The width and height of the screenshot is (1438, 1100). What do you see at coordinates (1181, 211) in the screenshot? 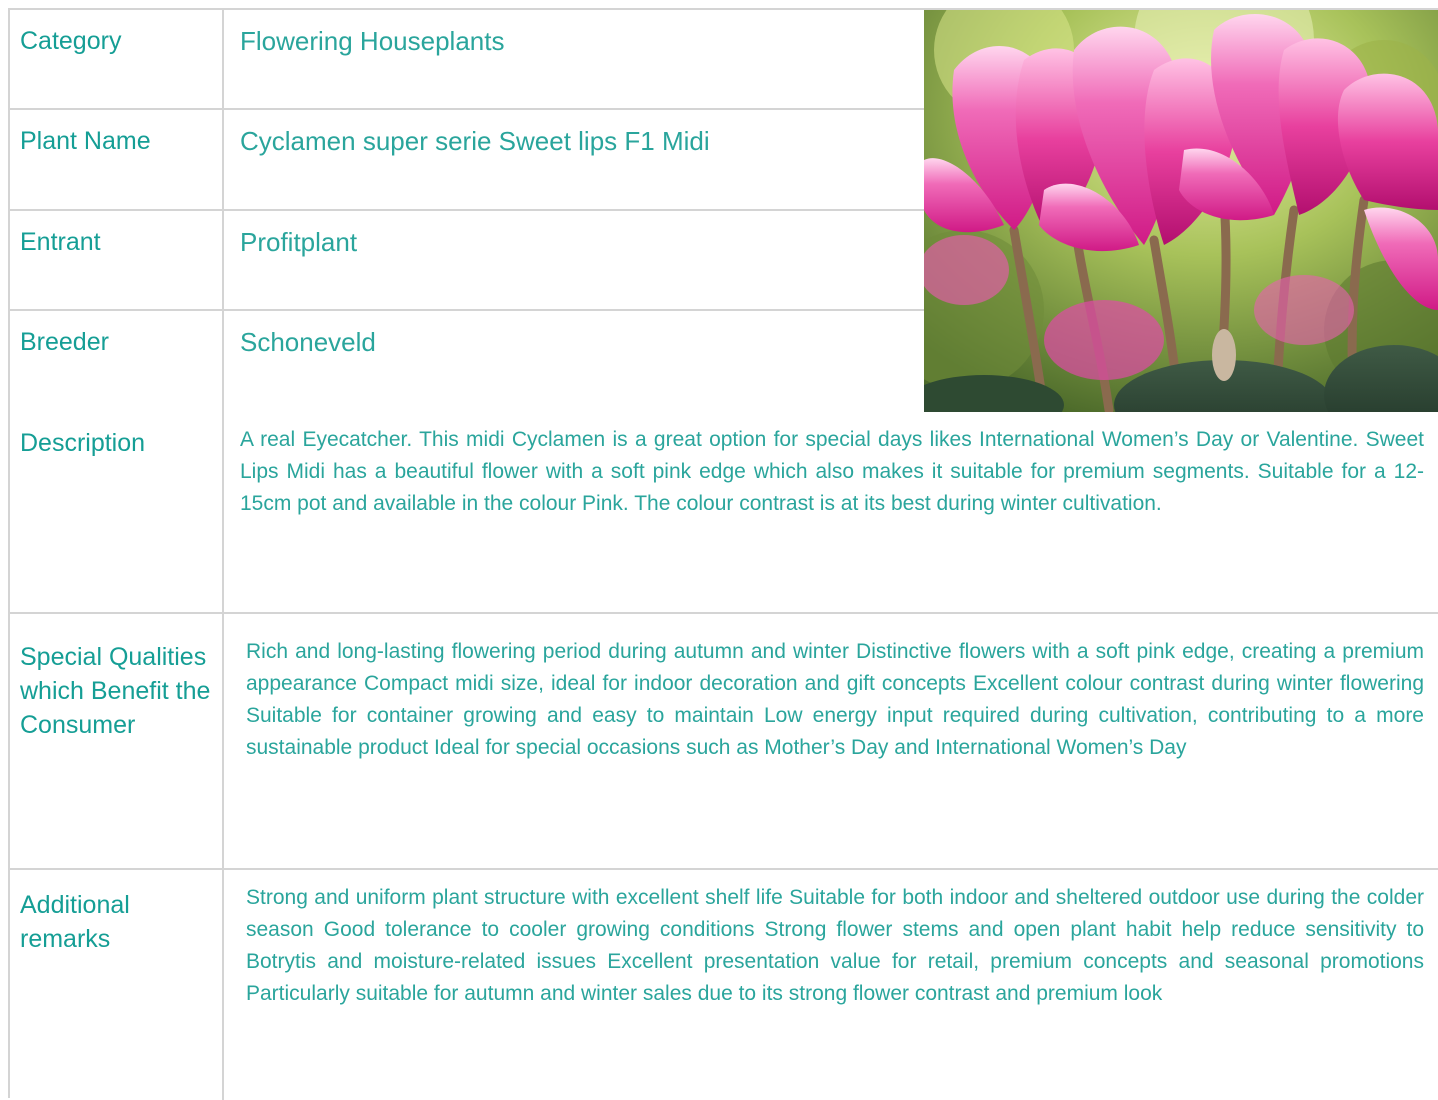
I see `cyclamen-photo` at bounding box center [1181, 211].